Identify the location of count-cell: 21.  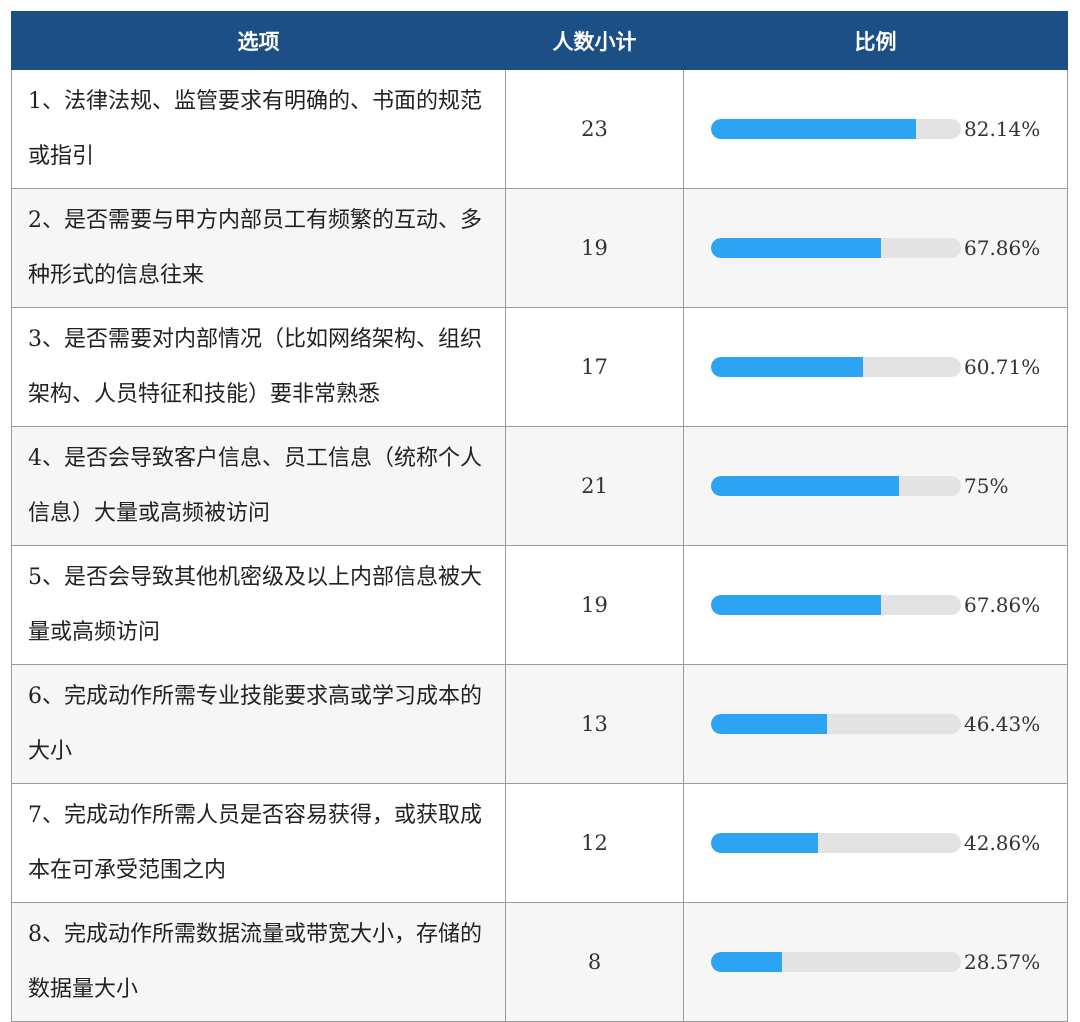
(594, 486).